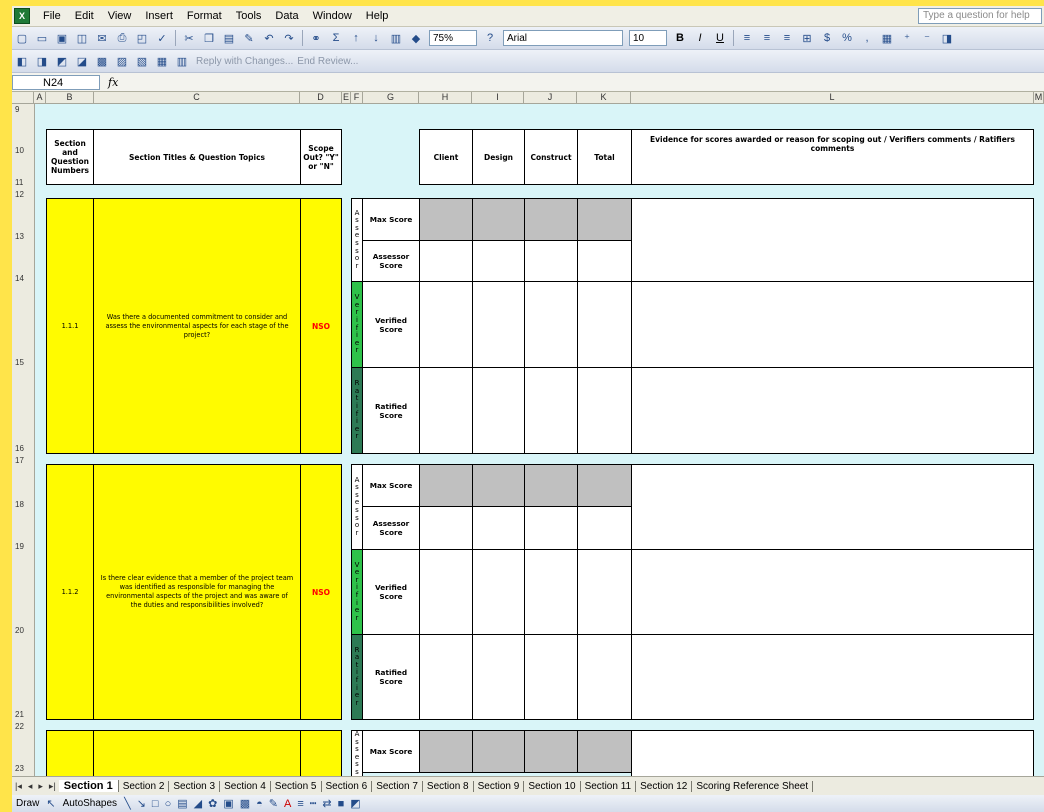  Describe the element at coordinates (832, 240) in the screenshot. I see `evidence-cell` at that location.